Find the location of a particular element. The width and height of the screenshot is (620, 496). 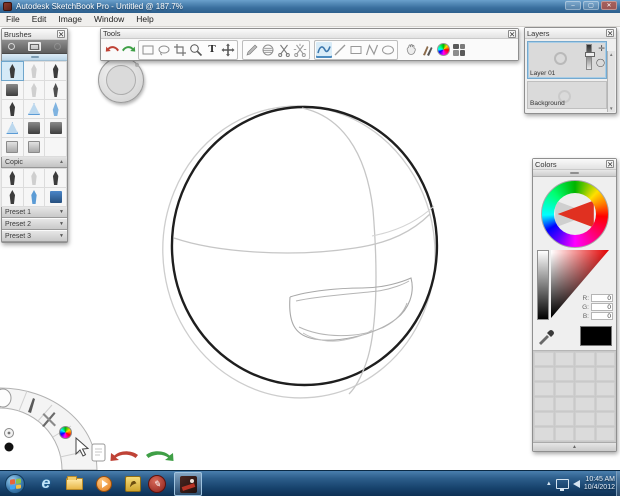

preset-3-bar: Preset 3 ▼ is located at coordinates (34, 236).